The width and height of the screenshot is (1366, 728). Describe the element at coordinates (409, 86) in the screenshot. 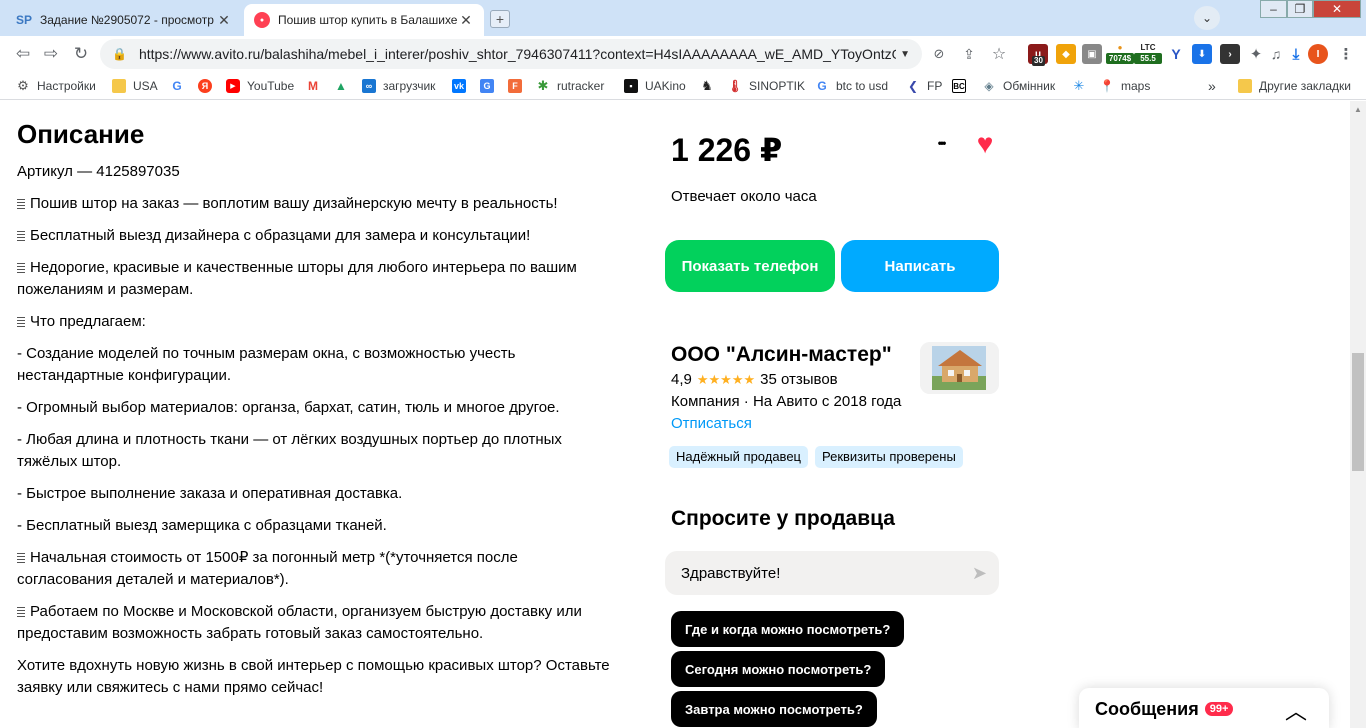

I see `bookmark-label: загрузчик` at that location.